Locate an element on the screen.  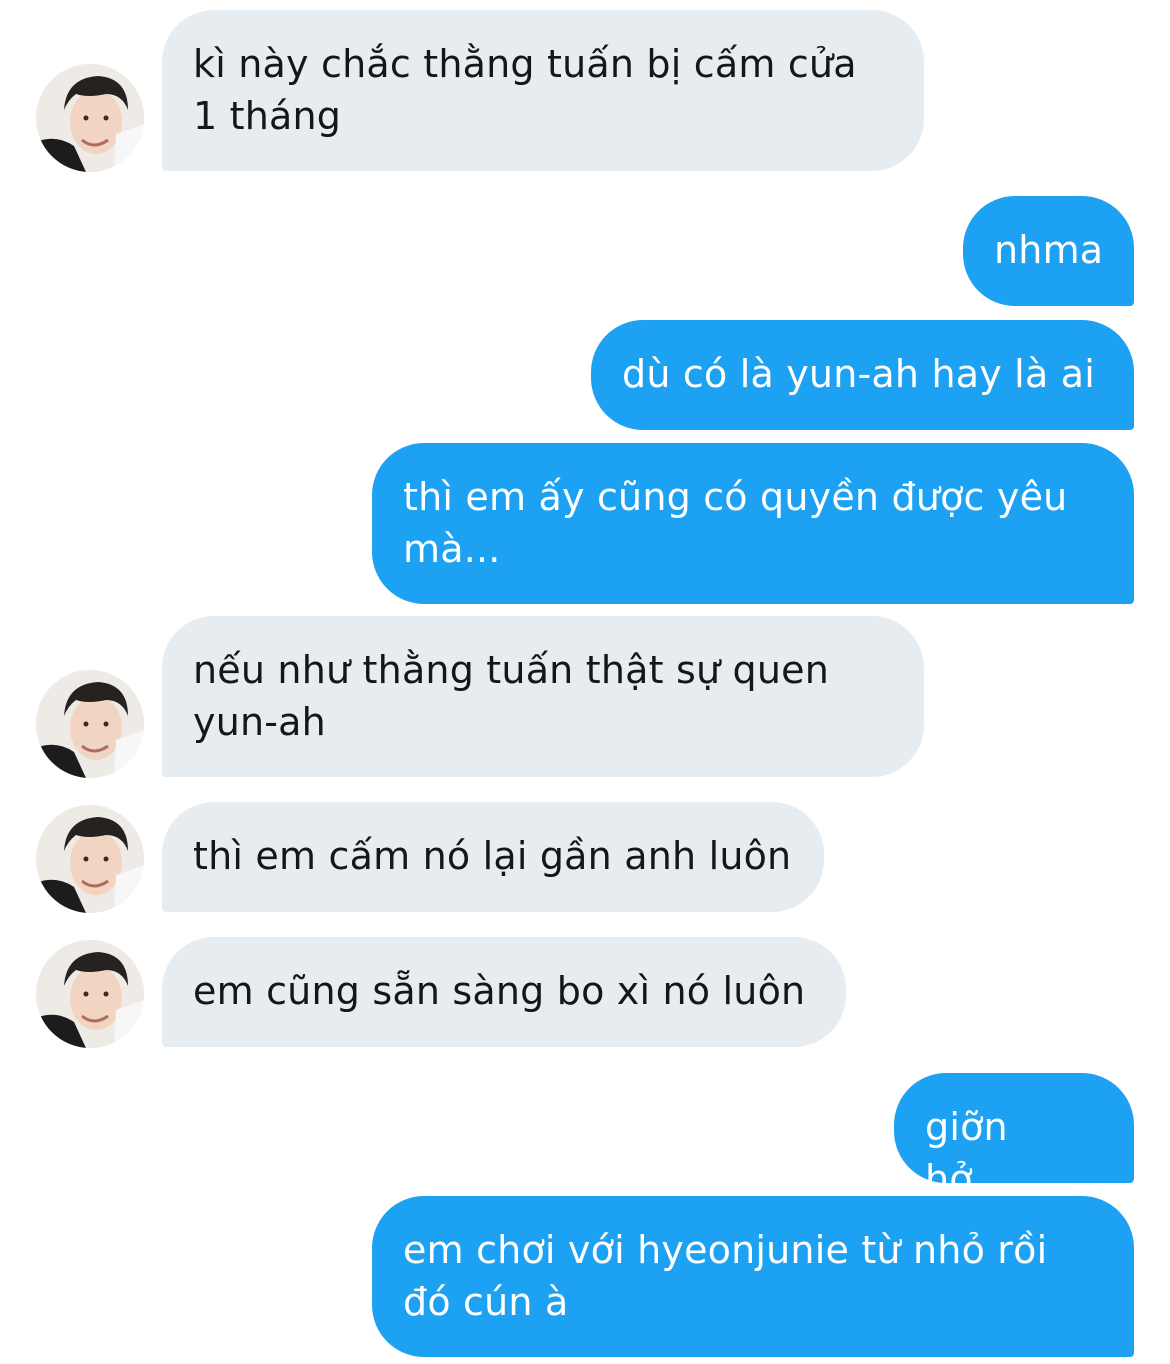
incoming-message-bubble: nếu như thằng tuấn thật sự quen yun-ah is located at coordinates (543, 696).